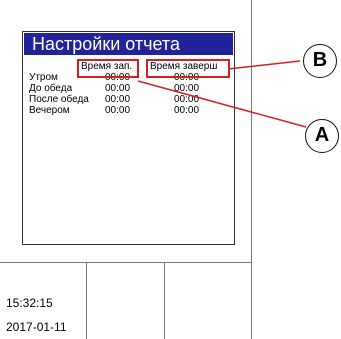 Image resolution: width=341 pixels, height=339 pixels. Describe the element at coordinates (322, 136) in the screenshot. I see `callout-a: A` at that location.